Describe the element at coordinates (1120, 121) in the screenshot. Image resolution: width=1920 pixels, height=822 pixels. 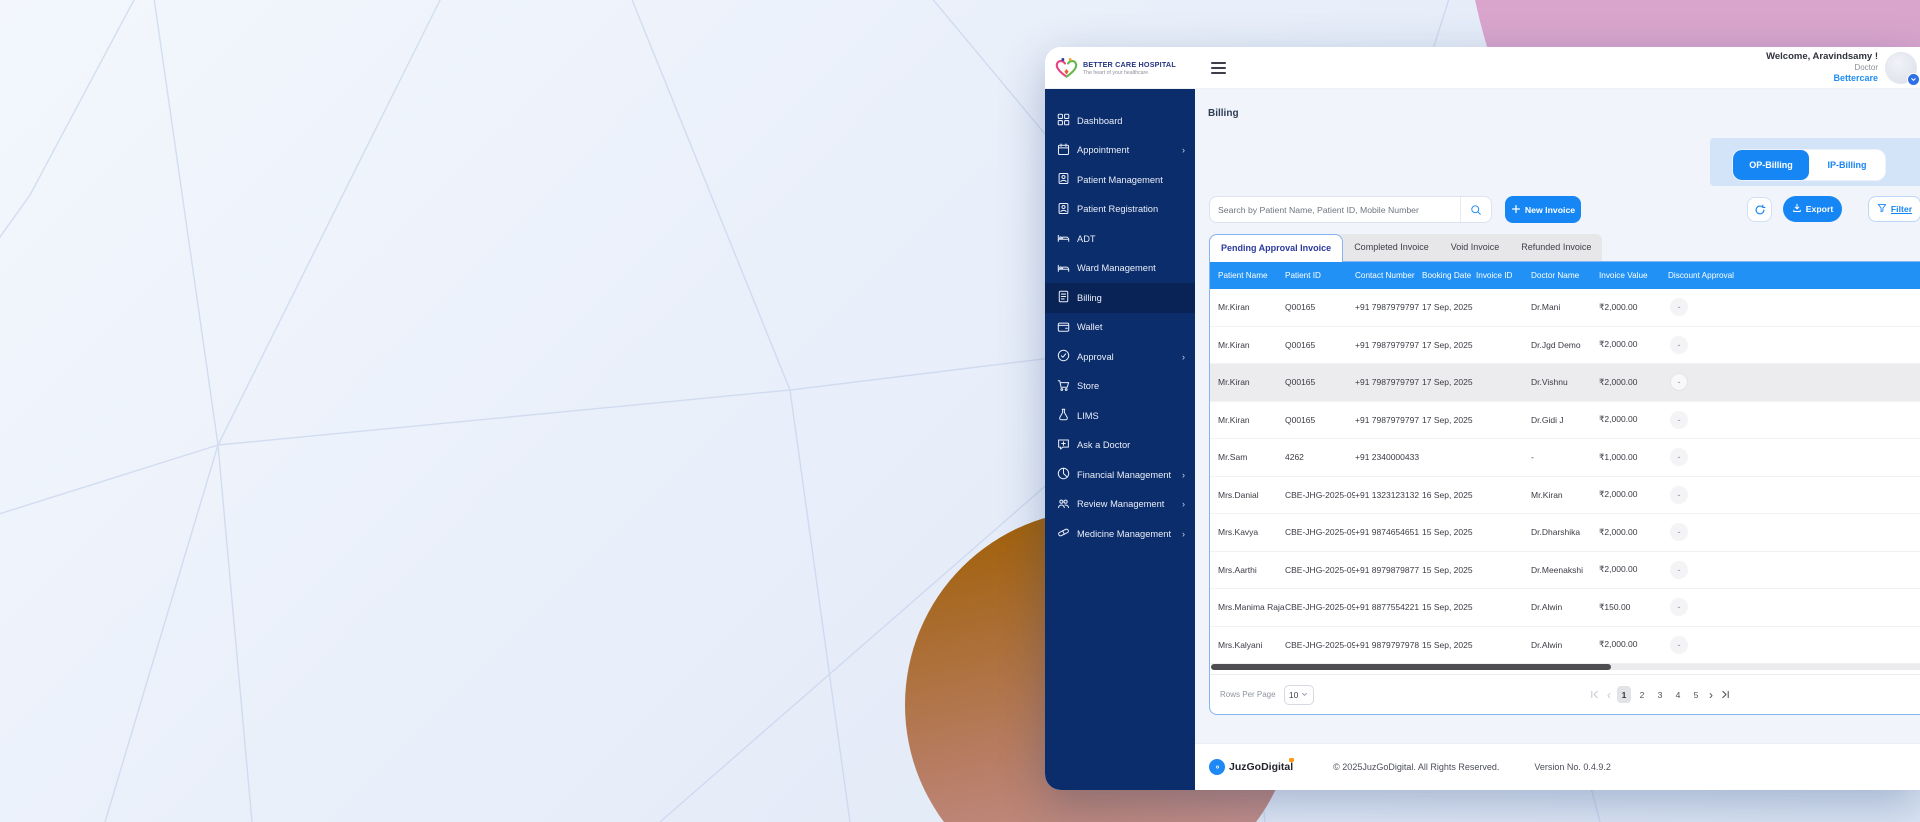
I see `sidebar-item-dashboard: Dashboard` at that location.